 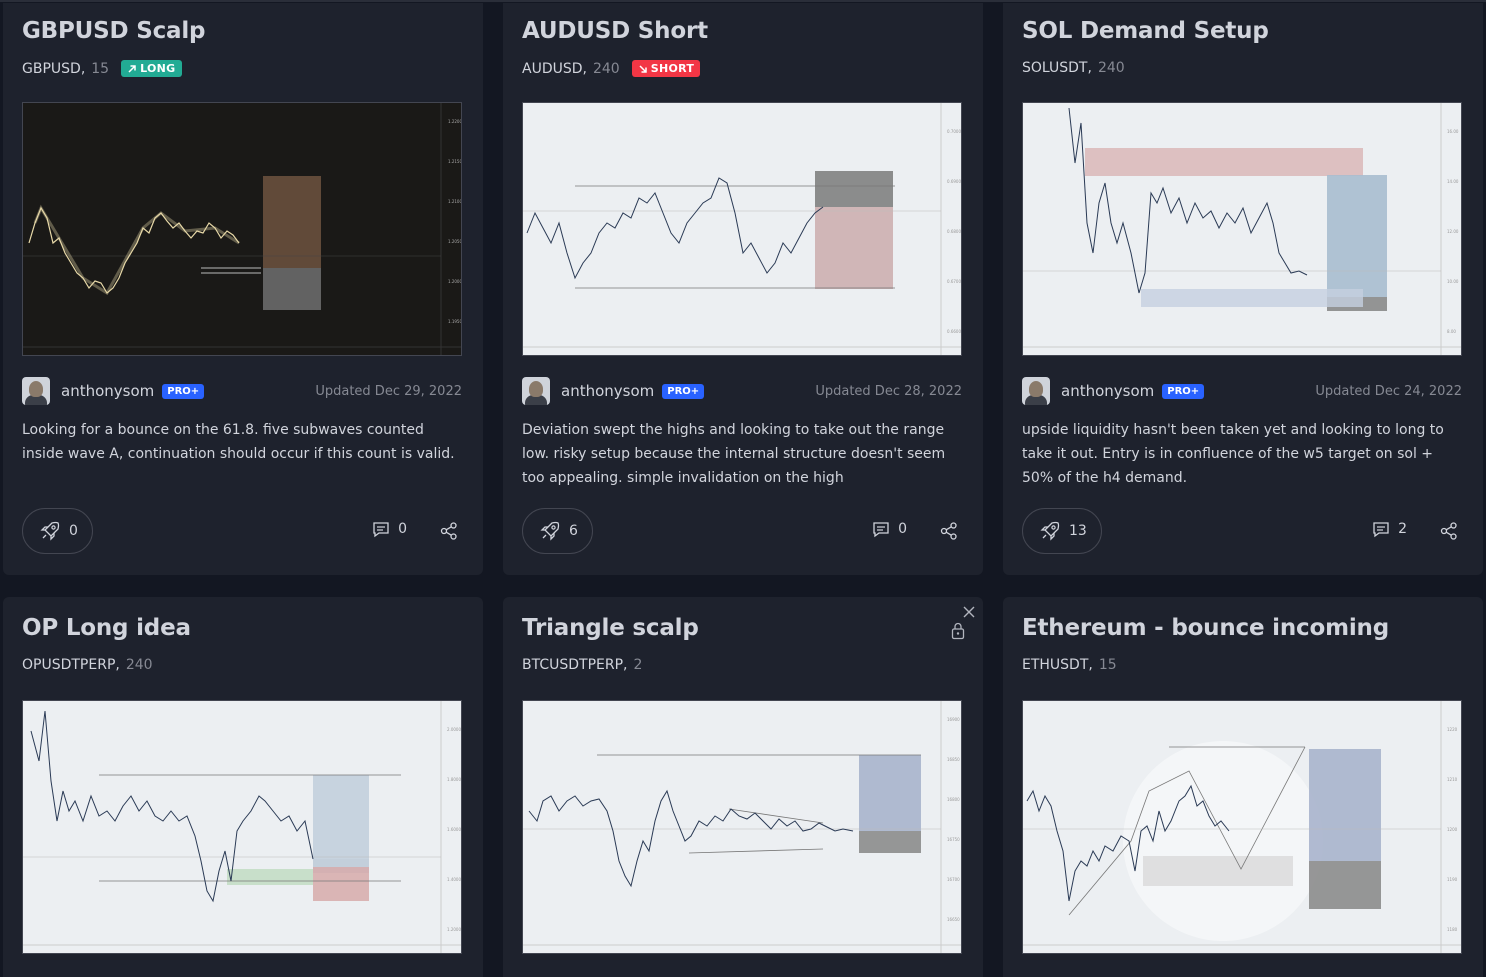 What do you see at coordinates (1054, 68) in the screenshot?
I see `symbol-link: SOLUSDT` at bounding box center [1054, 68].